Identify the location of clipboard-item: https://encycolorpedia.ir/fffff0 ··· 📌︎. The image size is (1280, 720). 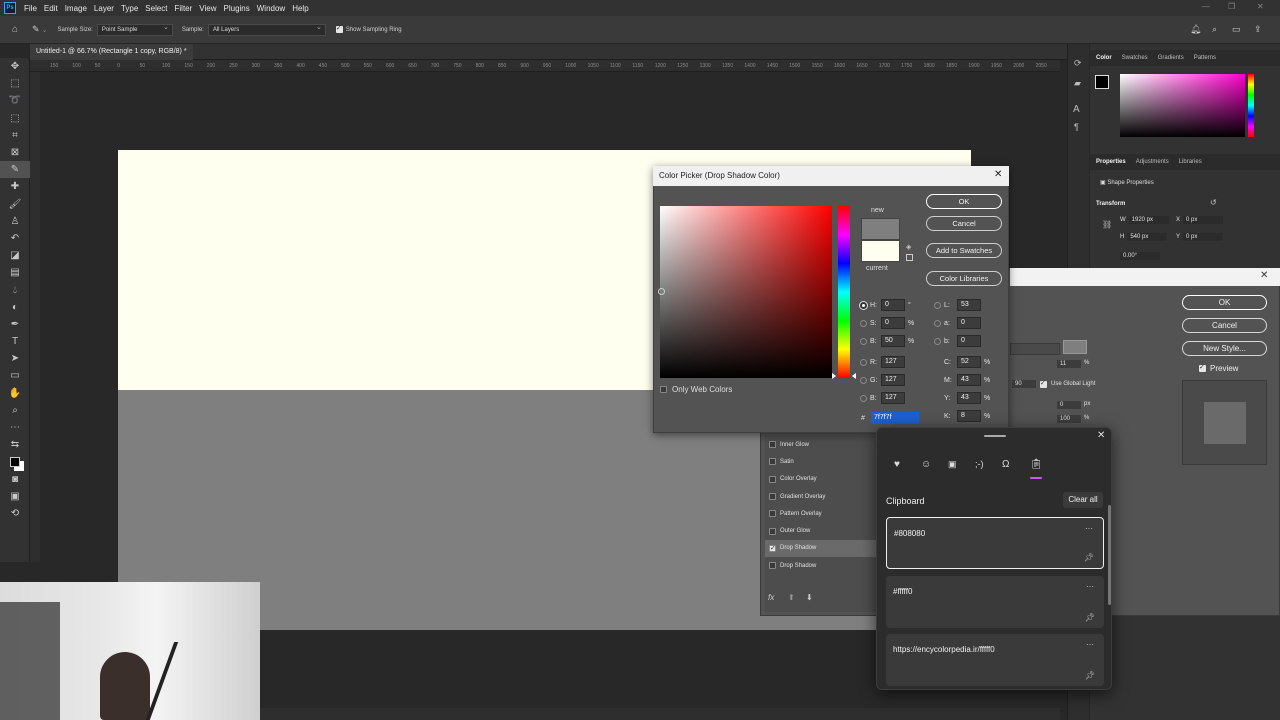
(995, 660).